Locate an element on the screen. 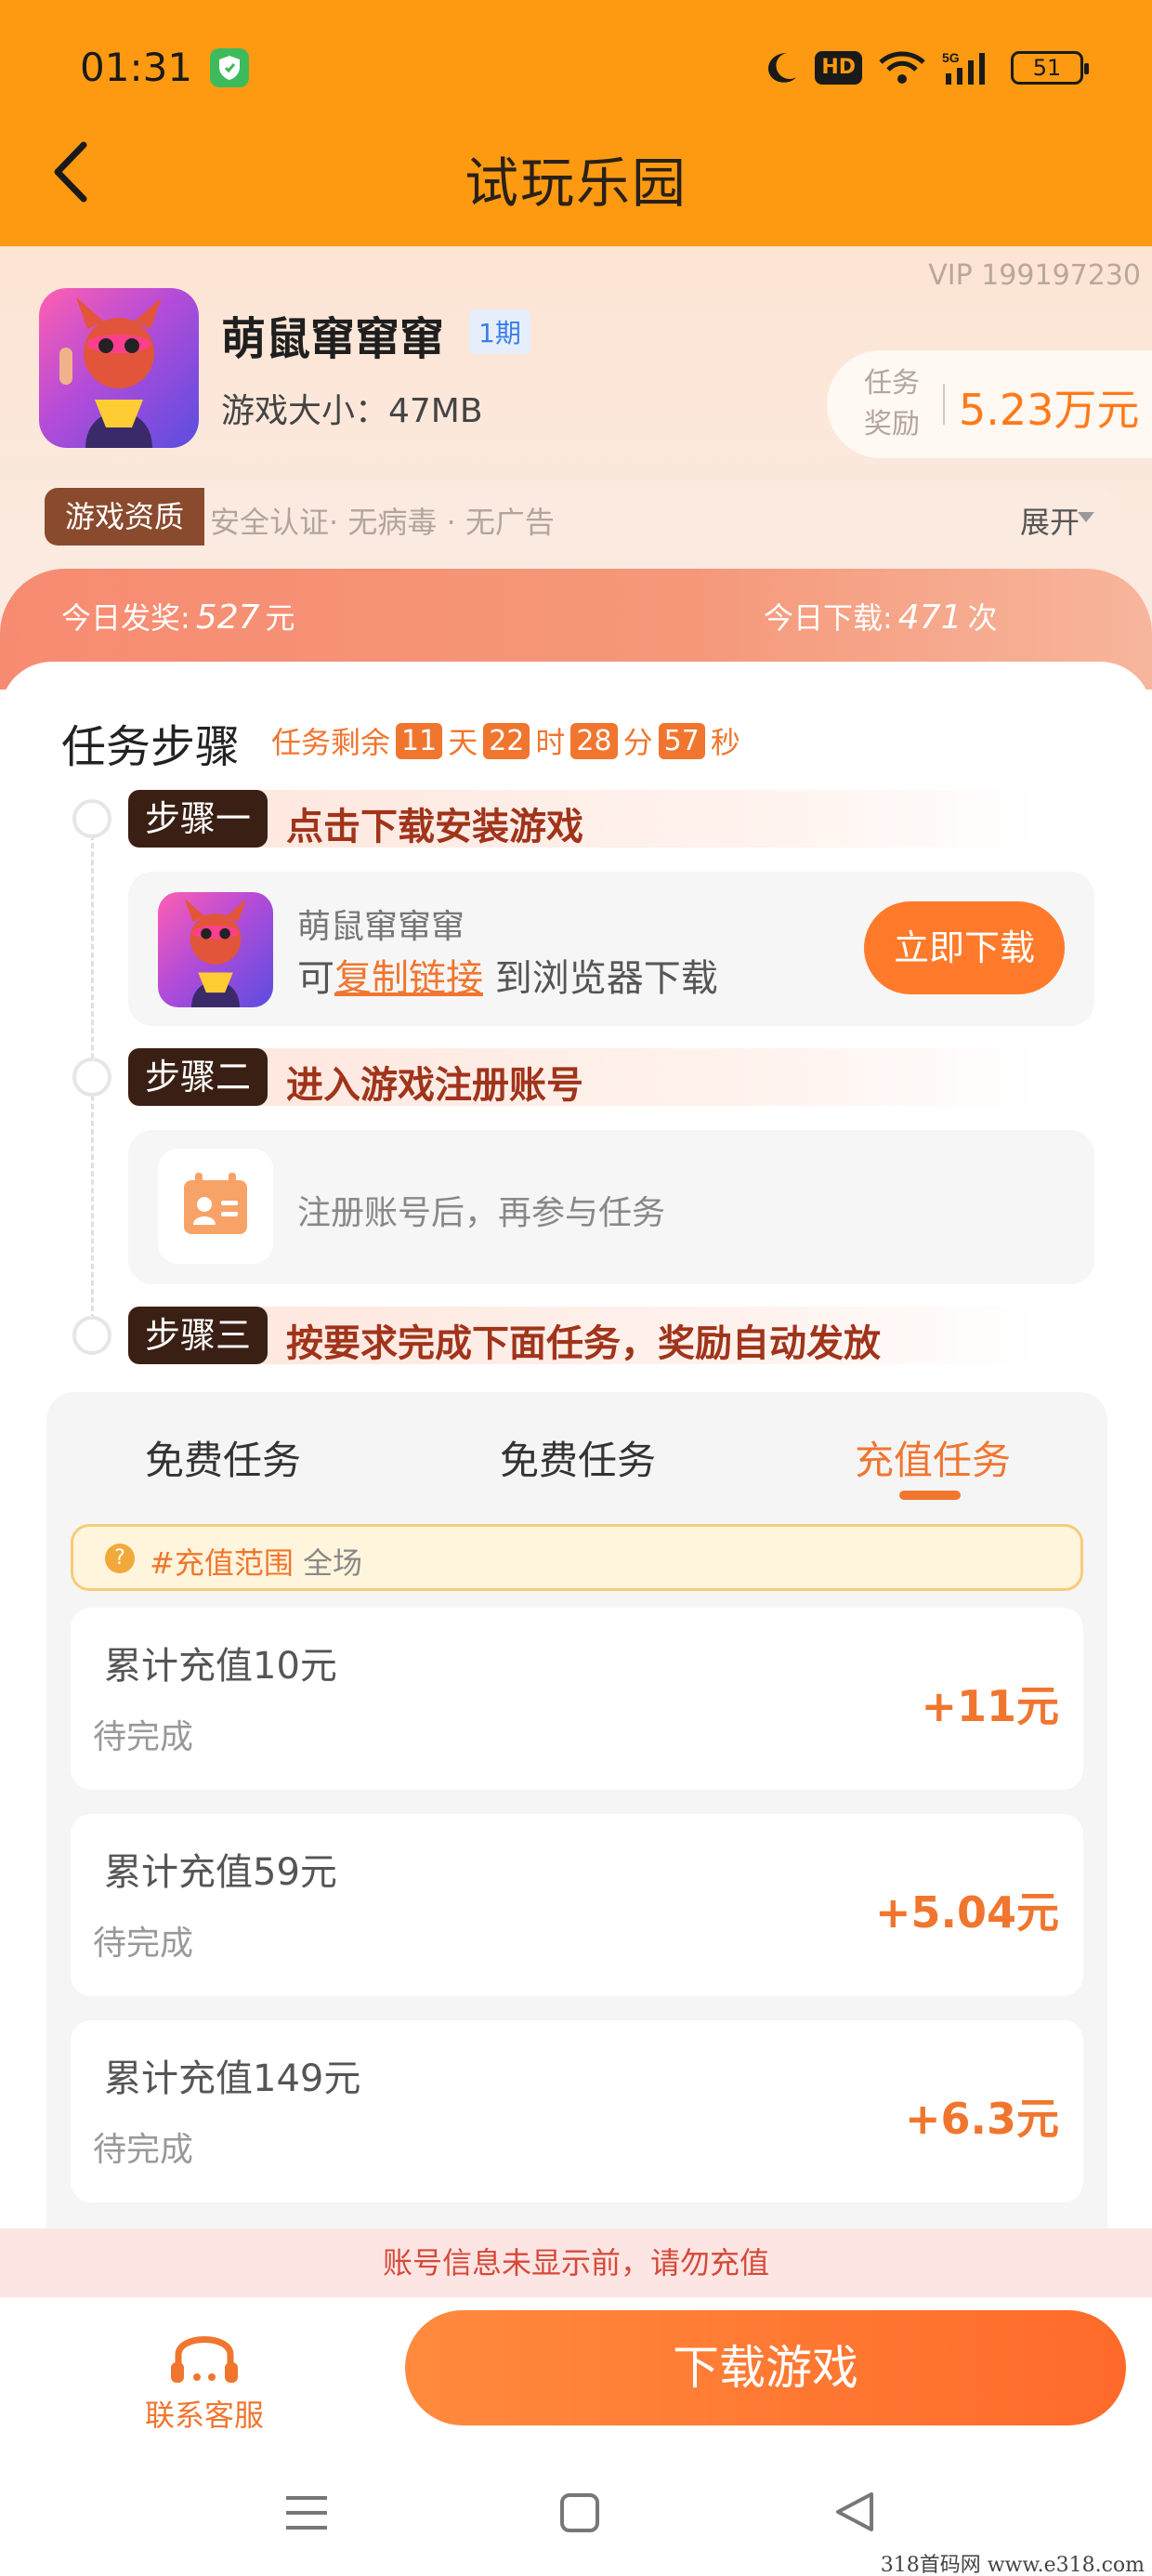 The height and width of the screenshot is (2576, 1152). countdown-hour-unit: 时 is located at coordinates (550, 742).